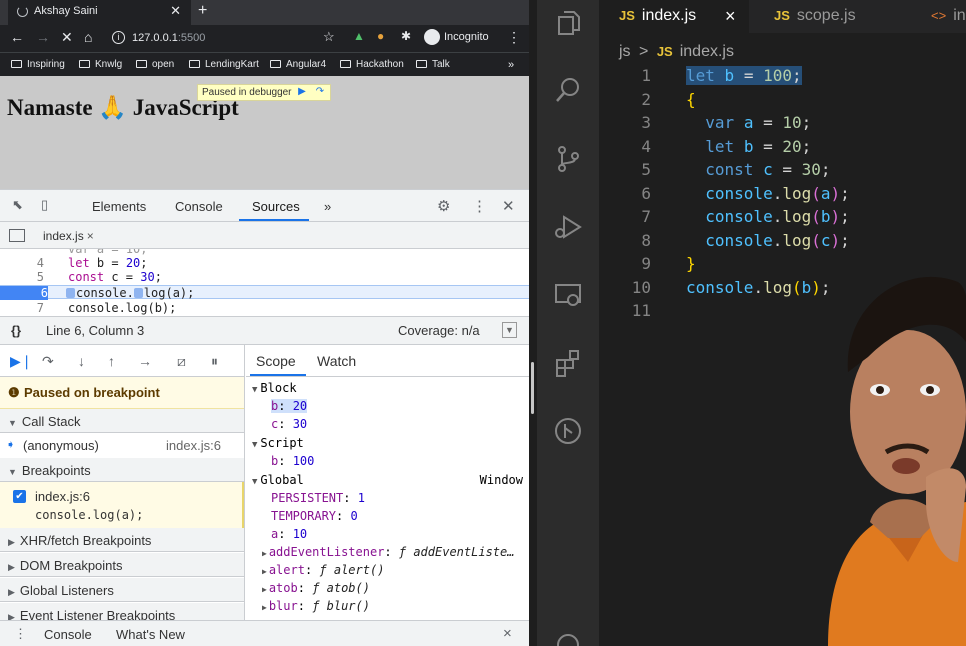  I want to click on bookmark-folder: open, so click(155, 64).